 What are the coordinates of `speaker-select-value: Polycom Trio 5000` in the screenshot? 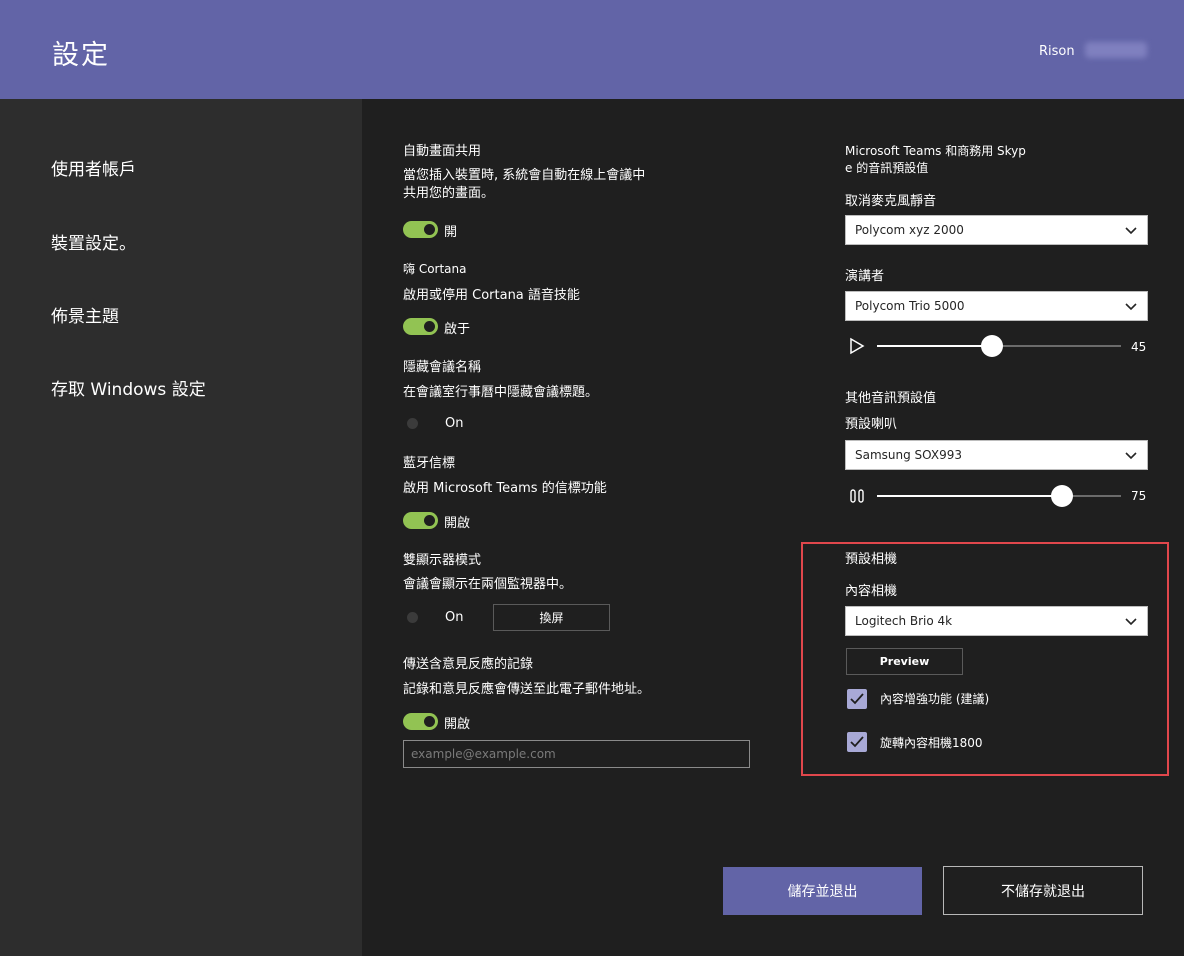 It's located at (910, 306).